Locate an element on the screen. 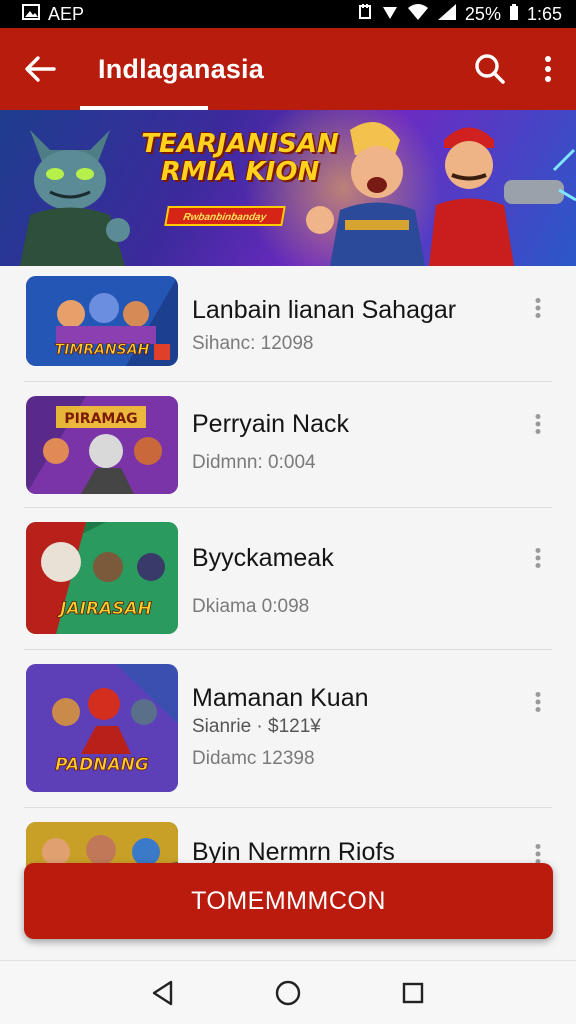 The height and width of the screenshot is (1024, 576). game-thumbnail: PIRAMAG is located at coordinates (102, 445).